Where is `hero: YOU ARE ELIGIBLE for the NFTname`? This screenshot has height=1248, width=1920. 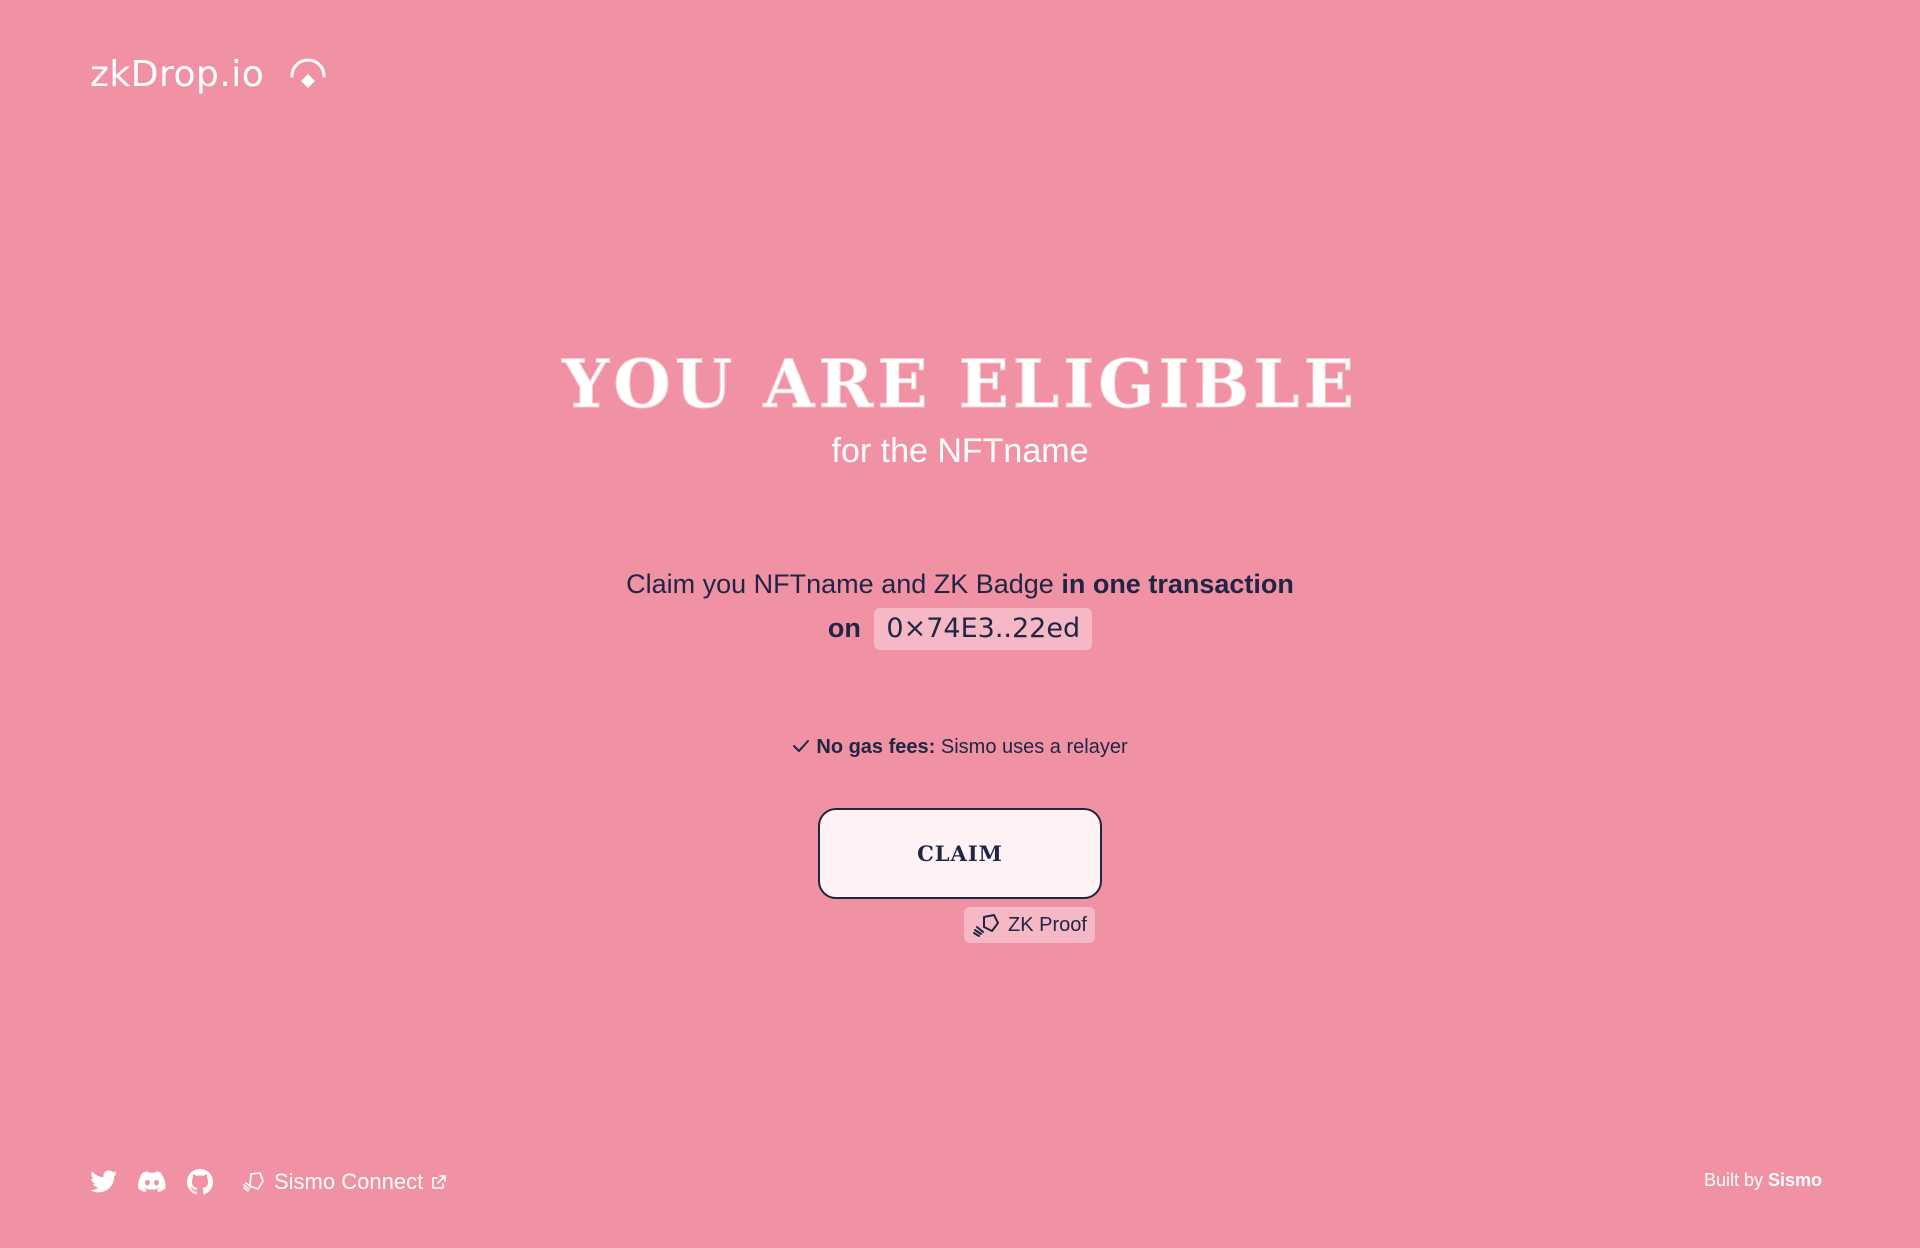 hero: YOU ARE ELIGIBLE for the NFTname is located at coordinates (960, 405).